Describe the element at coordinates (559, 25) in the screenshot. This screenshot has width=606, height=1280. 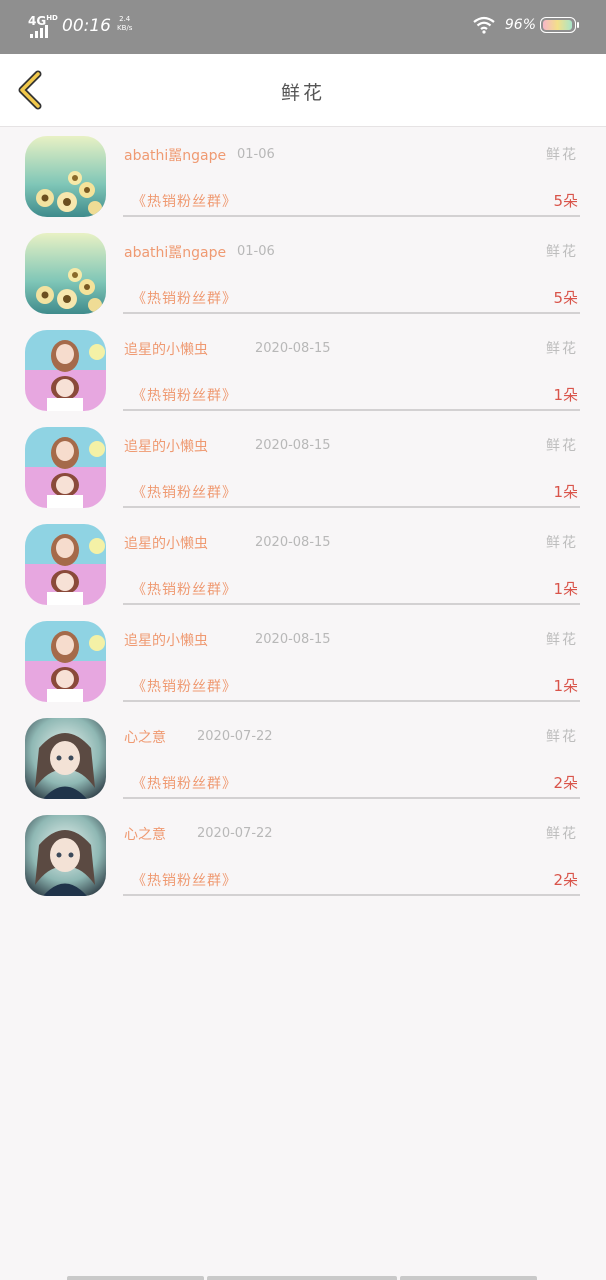
I see `battery-icon` at that location.